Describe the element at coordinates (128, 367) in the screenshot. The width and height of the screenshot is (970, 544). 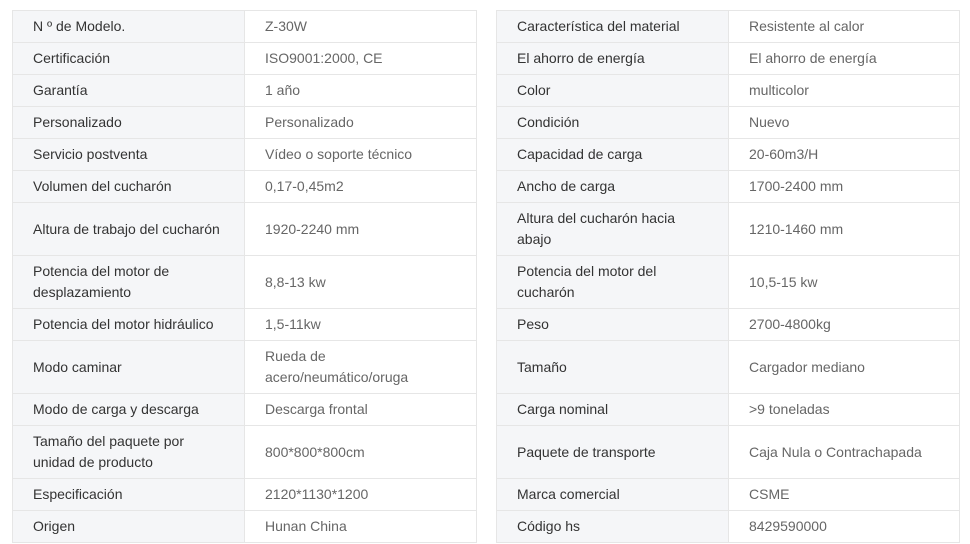
I see `spec-key: Modo caminar` at that location.